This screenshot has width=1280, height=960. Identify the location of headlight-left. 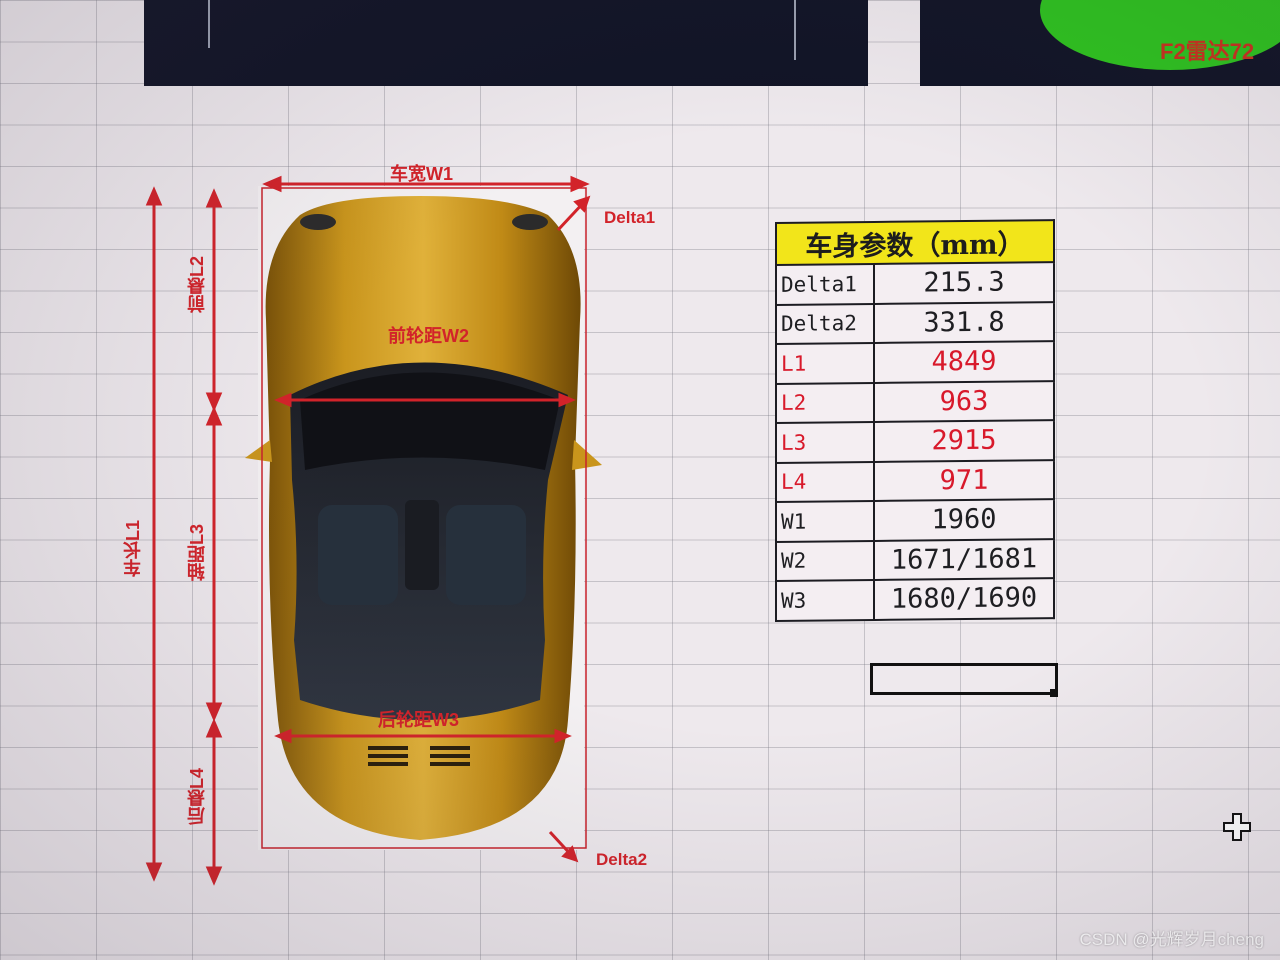
(318, 222).